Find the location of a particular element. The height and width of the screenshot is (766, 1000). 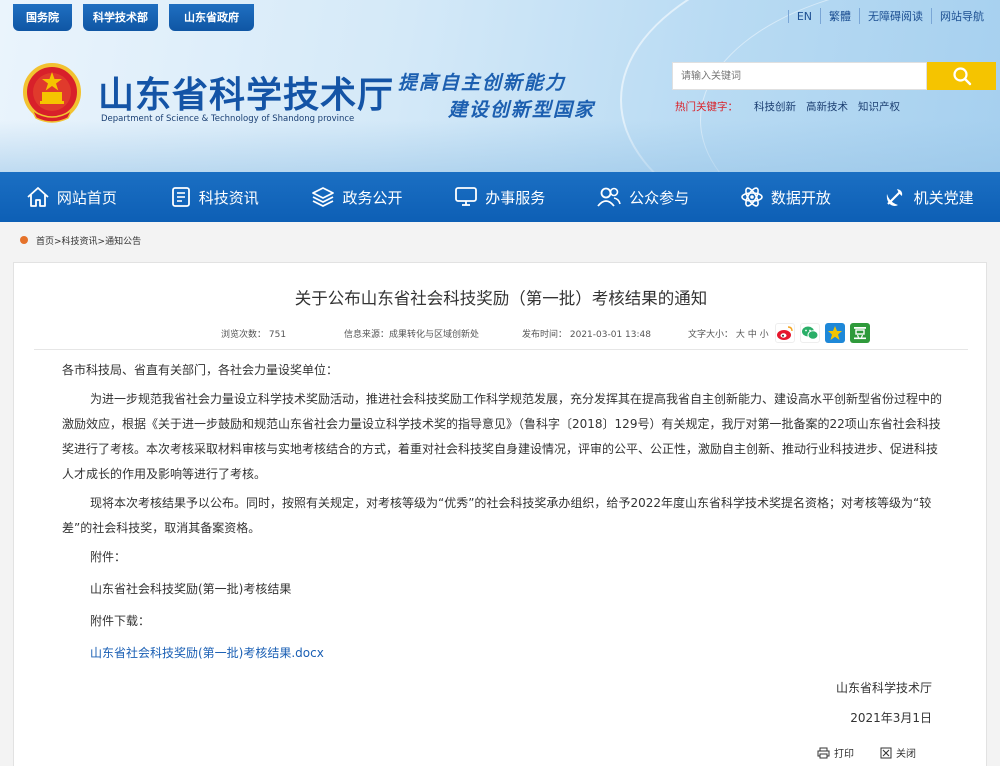

slogan-line-1: 提高自主创新能力 is located at coordinates (482, 83).